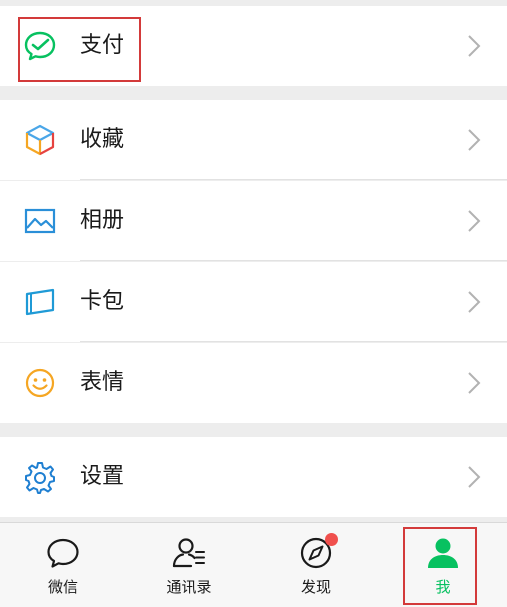 Image resolution: width=507 pixels, height=607 pixels. What do you see at coordinates (40, 478) in the screenshot?
I see `gear-icon` at bounding box center [40, 478].